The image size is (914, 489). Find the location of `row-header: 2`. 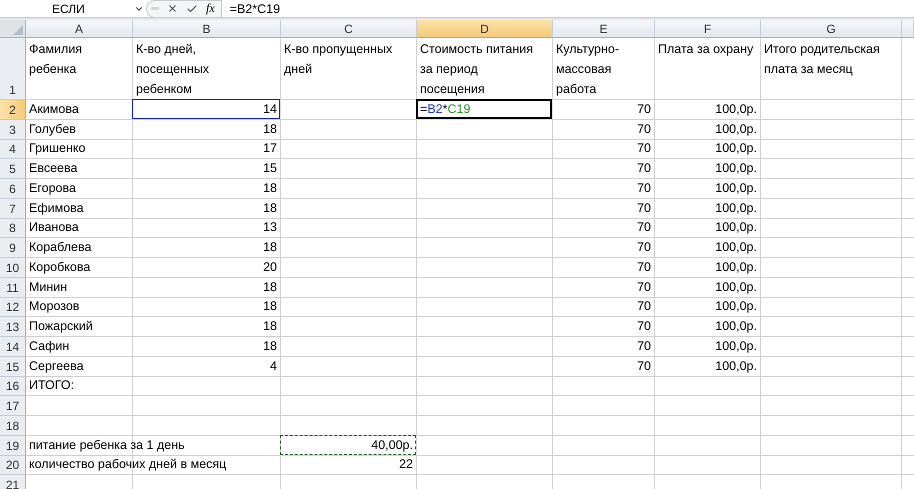

row-header: 2 is located at coordinates (13, 110).